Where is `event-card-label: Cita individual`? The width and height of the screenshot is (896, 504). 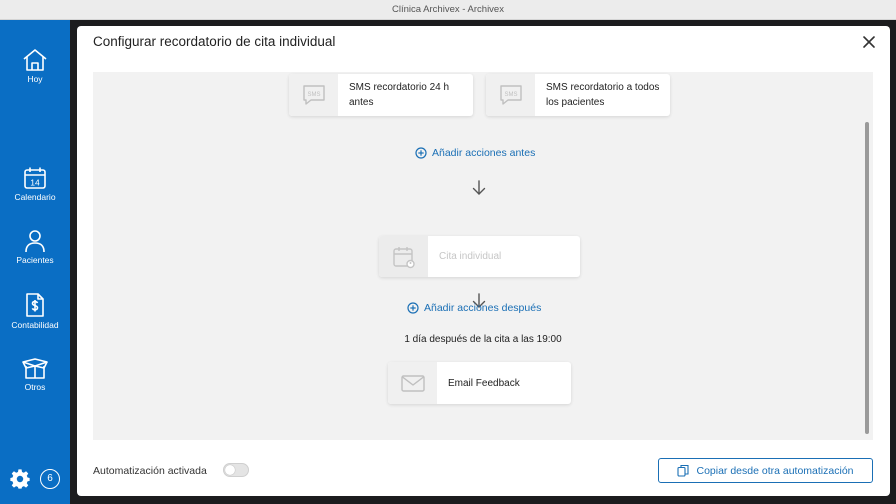 event-card-label: Cita individual is located at coordinates (470, 256).